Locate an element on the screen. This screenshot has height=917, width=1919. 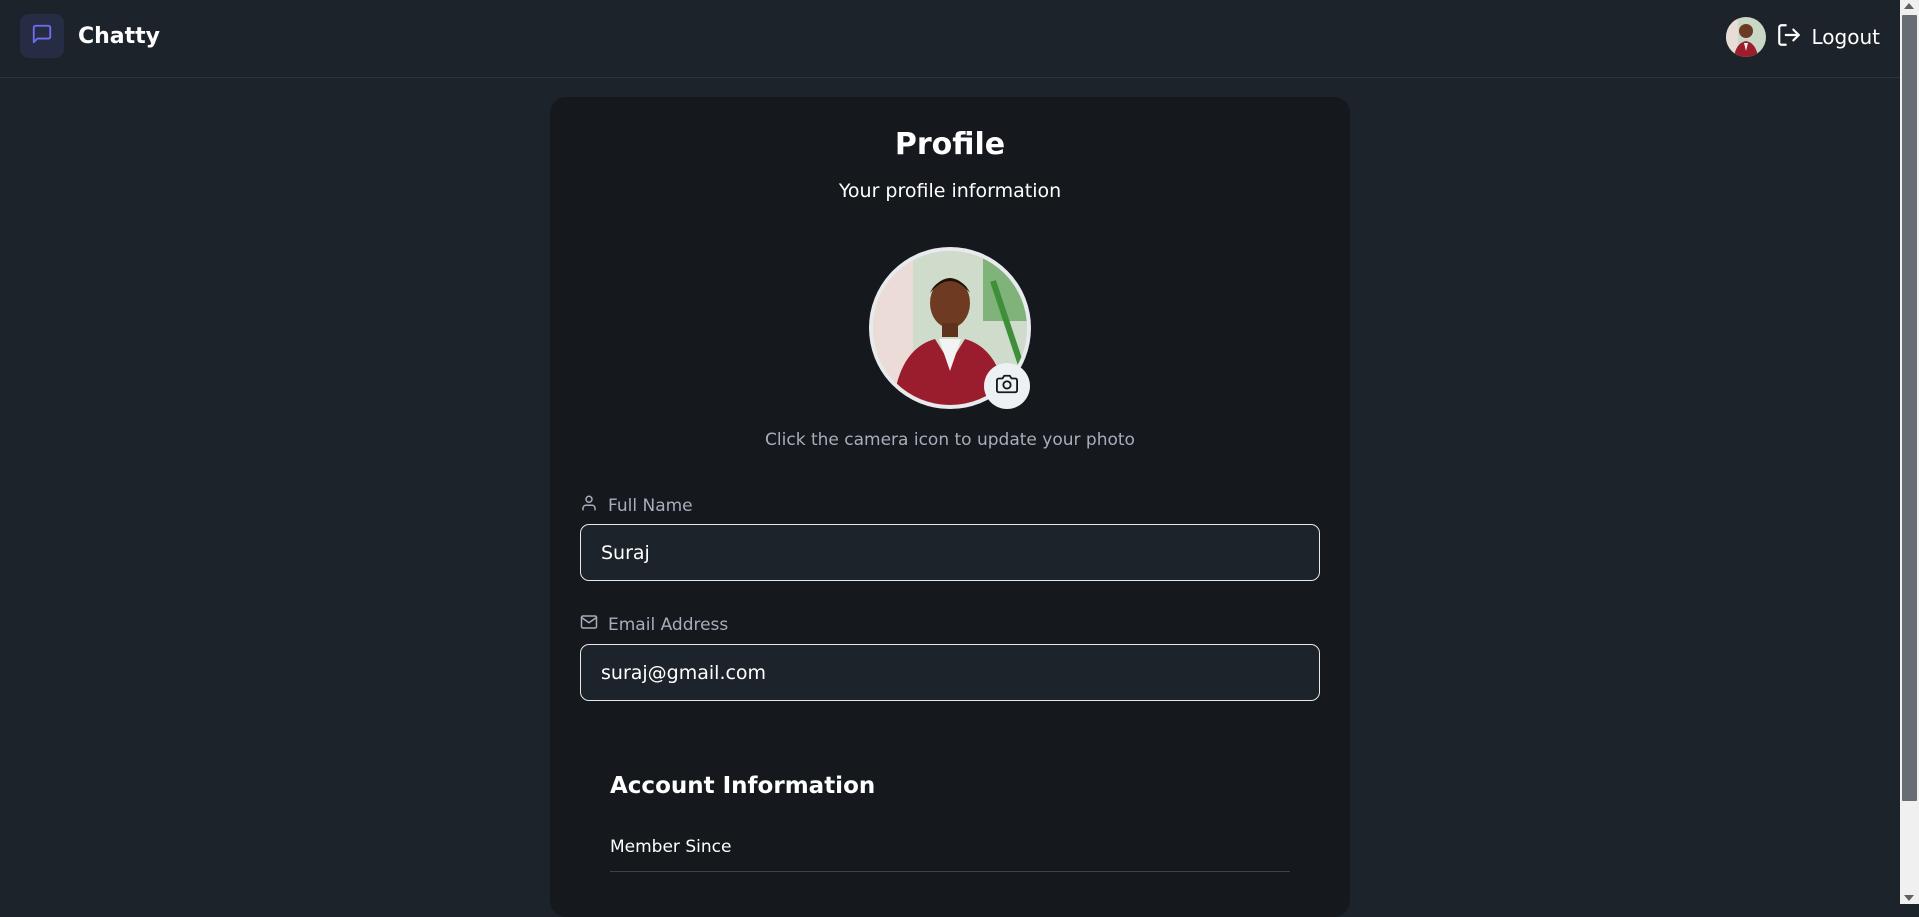
brand-link: Chatty is located at coordinates (90, 36).